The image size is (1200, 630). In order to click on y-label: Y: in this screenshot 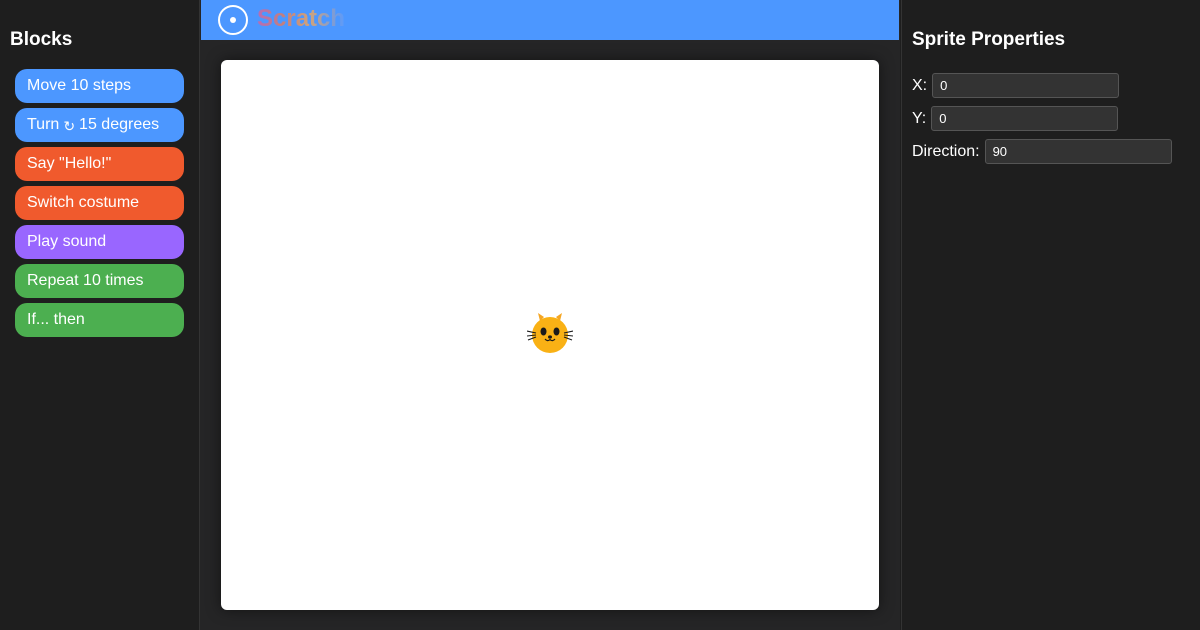, I will do `click(919, 118)`.